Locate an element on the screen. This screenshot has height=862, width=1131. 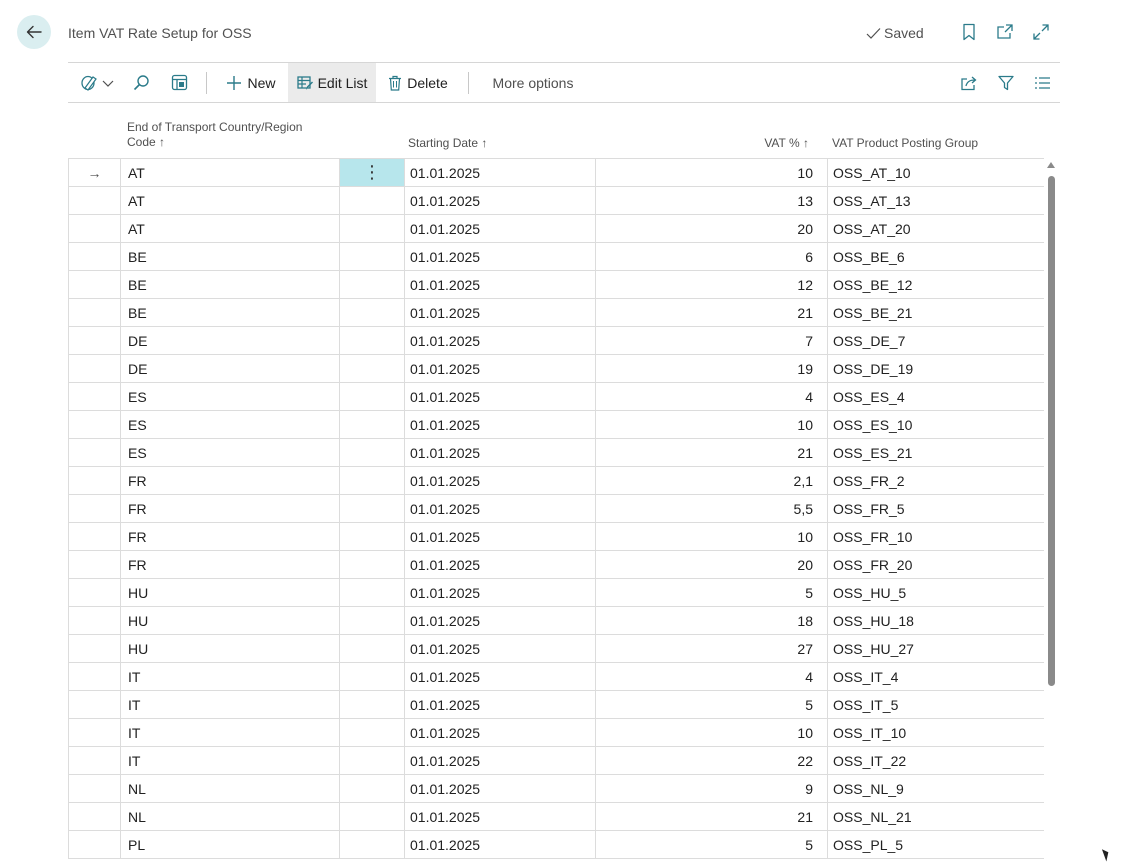
table-row: IT 01.01.2025 22 OSS_IT_22 is located at coordinates (556, 760).